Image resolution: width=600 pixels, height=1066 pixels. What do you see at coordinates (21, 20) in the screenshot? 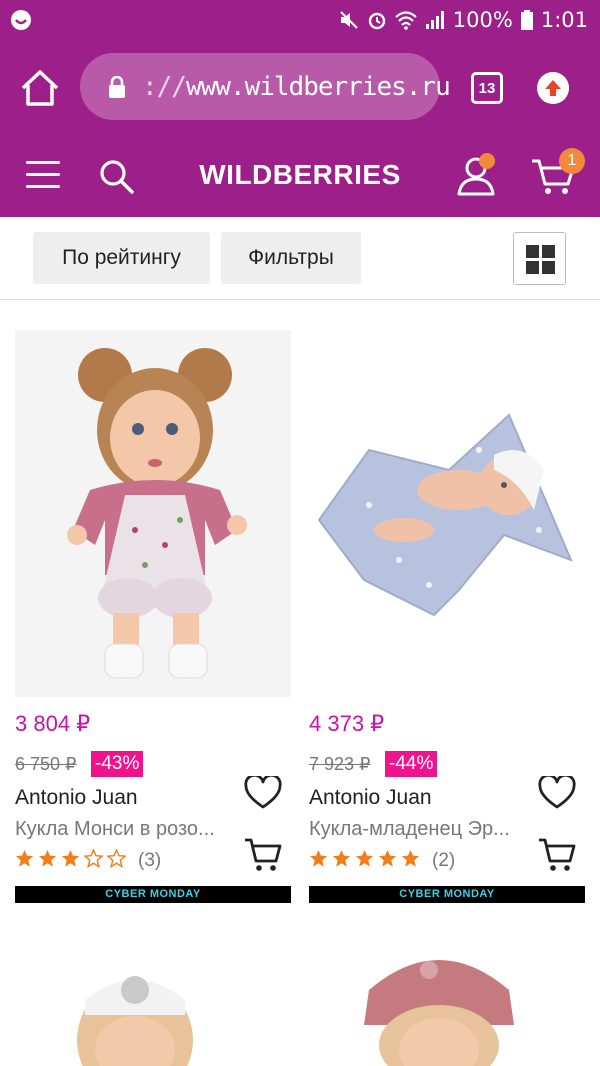
I see `app-notification-icon` at bounding box center [21, 20].